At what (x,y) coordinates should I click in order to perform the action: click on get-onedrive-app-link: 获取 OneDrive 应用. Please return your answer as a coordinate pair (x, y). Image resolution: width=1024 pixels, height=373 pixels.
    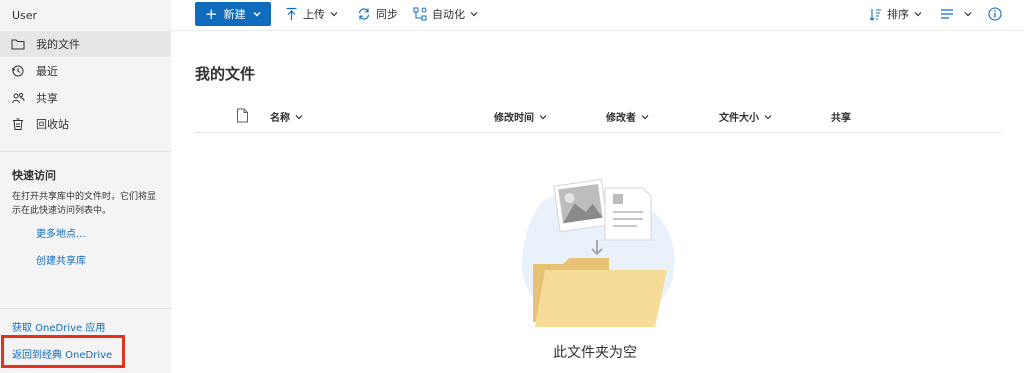
    Looking at the image, I should click on (58, 326).